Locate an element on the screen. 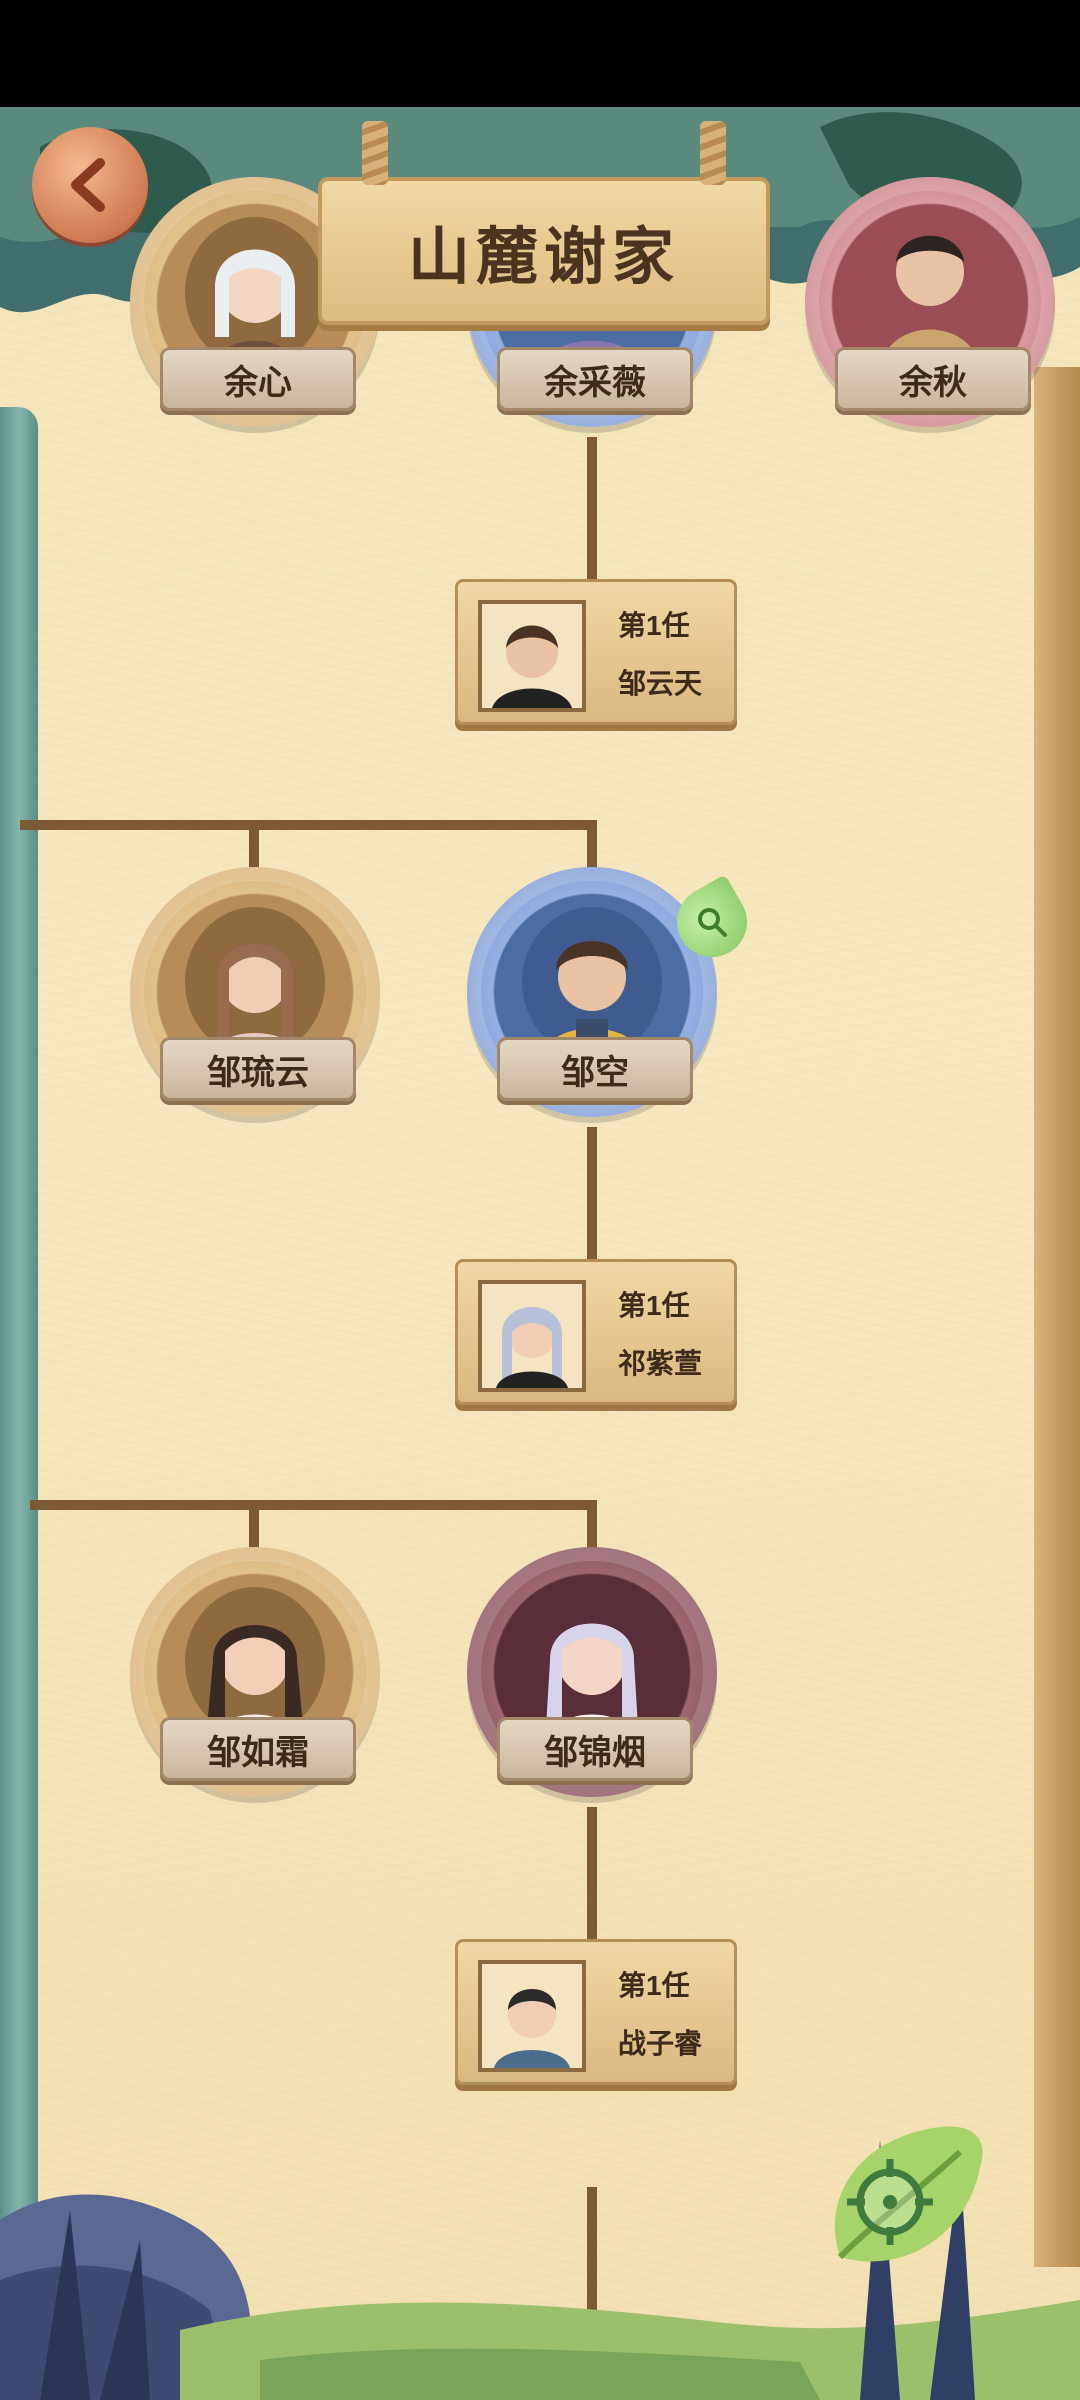  back-arrow-icon is located at coordinates (88, 185).